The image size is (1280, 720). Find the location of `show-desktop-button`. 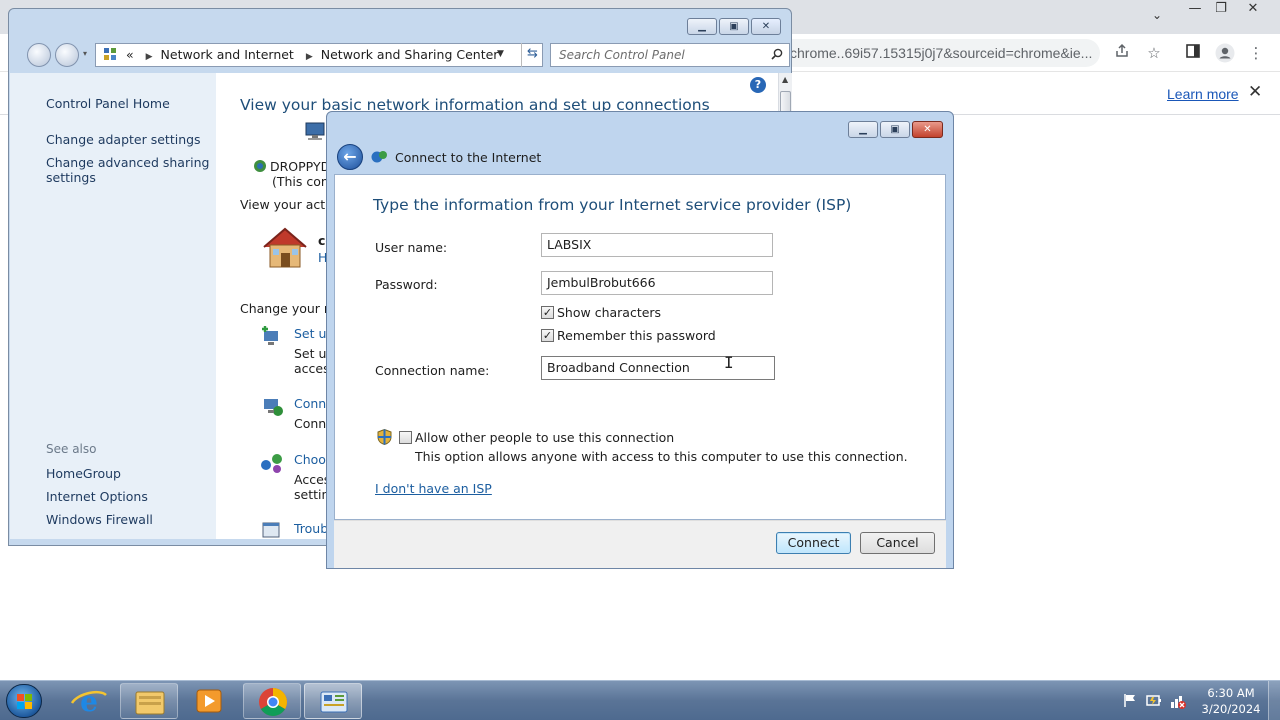

show-desktop-button is located at coordinates (1274, 700).